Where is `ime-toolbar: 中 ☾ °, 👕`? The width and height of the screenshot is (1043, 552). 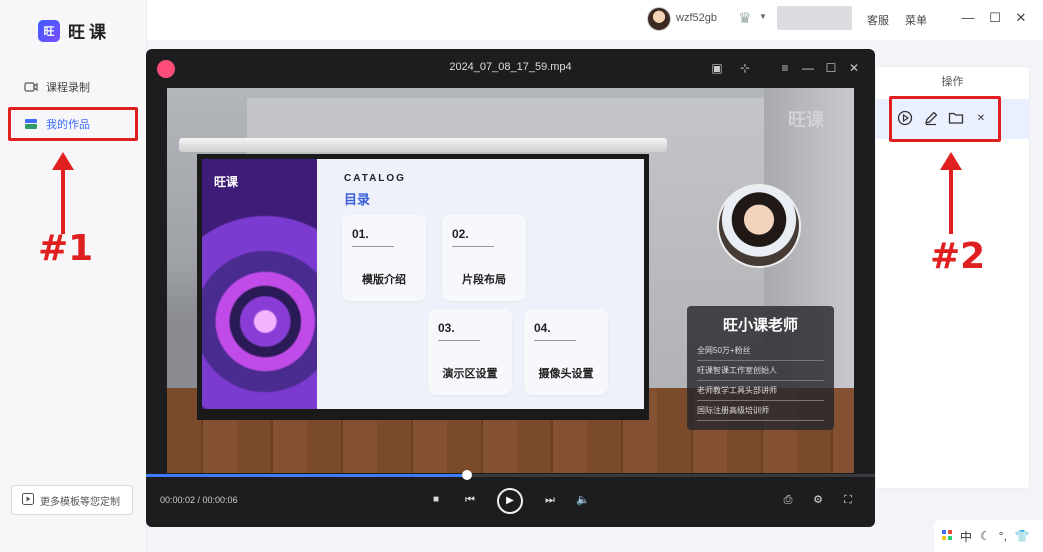 ime-toolbar: 中 ☾ °, 👕 is located at coordinates (988, 536).